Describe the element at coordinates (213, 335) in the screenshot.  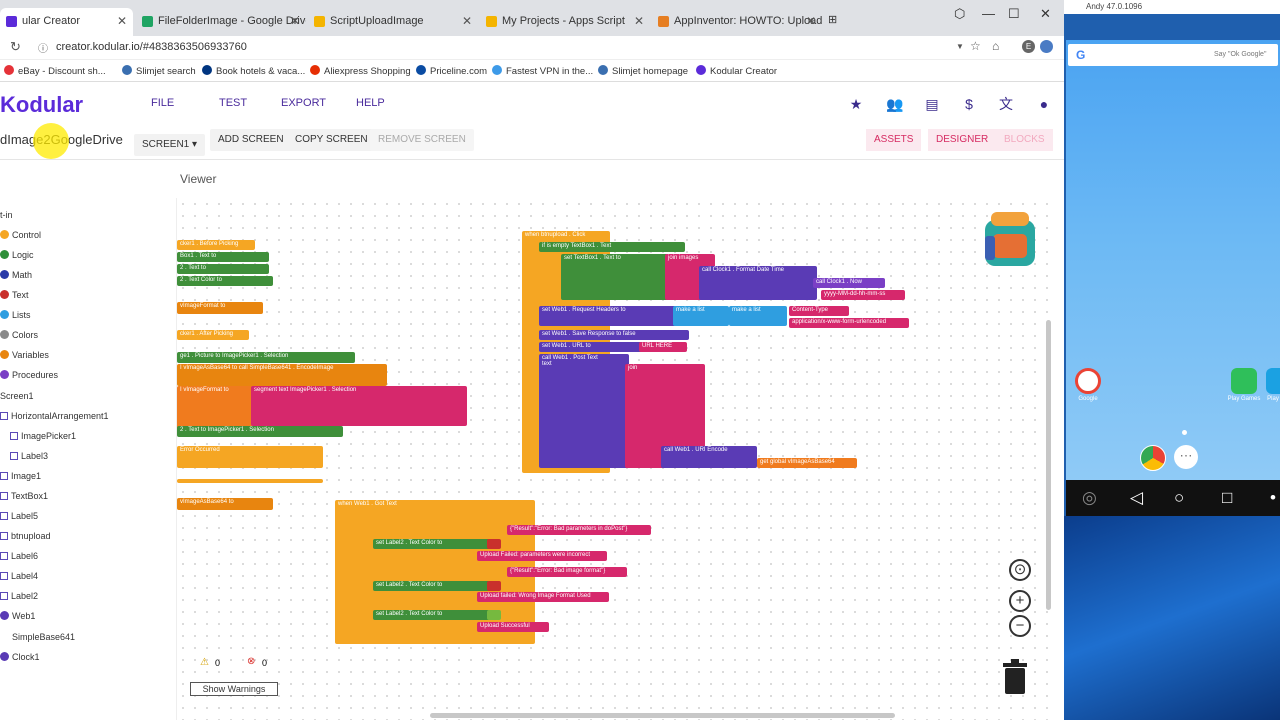
I see `event-block-after-picking: cker1 . After Picking` at that location.